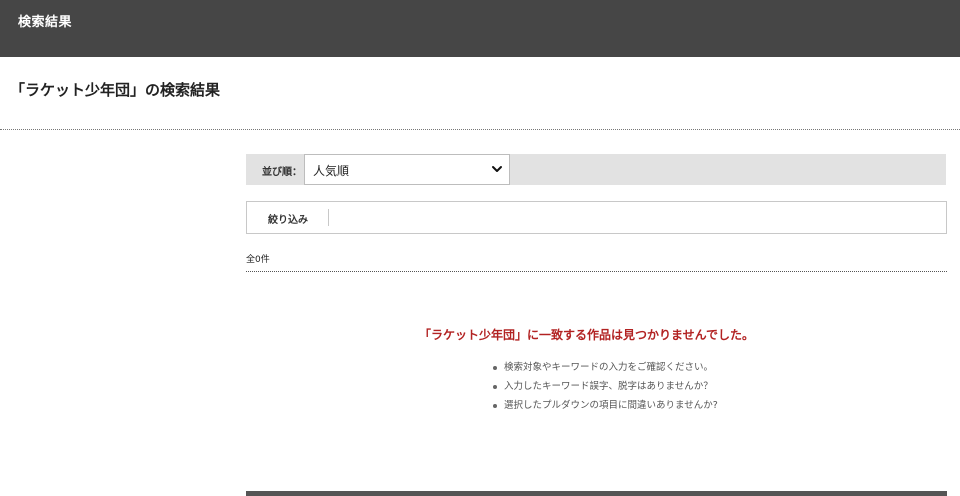 This screenshot has width=960, height=496. I want to click on no-result-message: 「ラケット少年団」に一致する作品は見つかりませんでした。, so click(587, 335).